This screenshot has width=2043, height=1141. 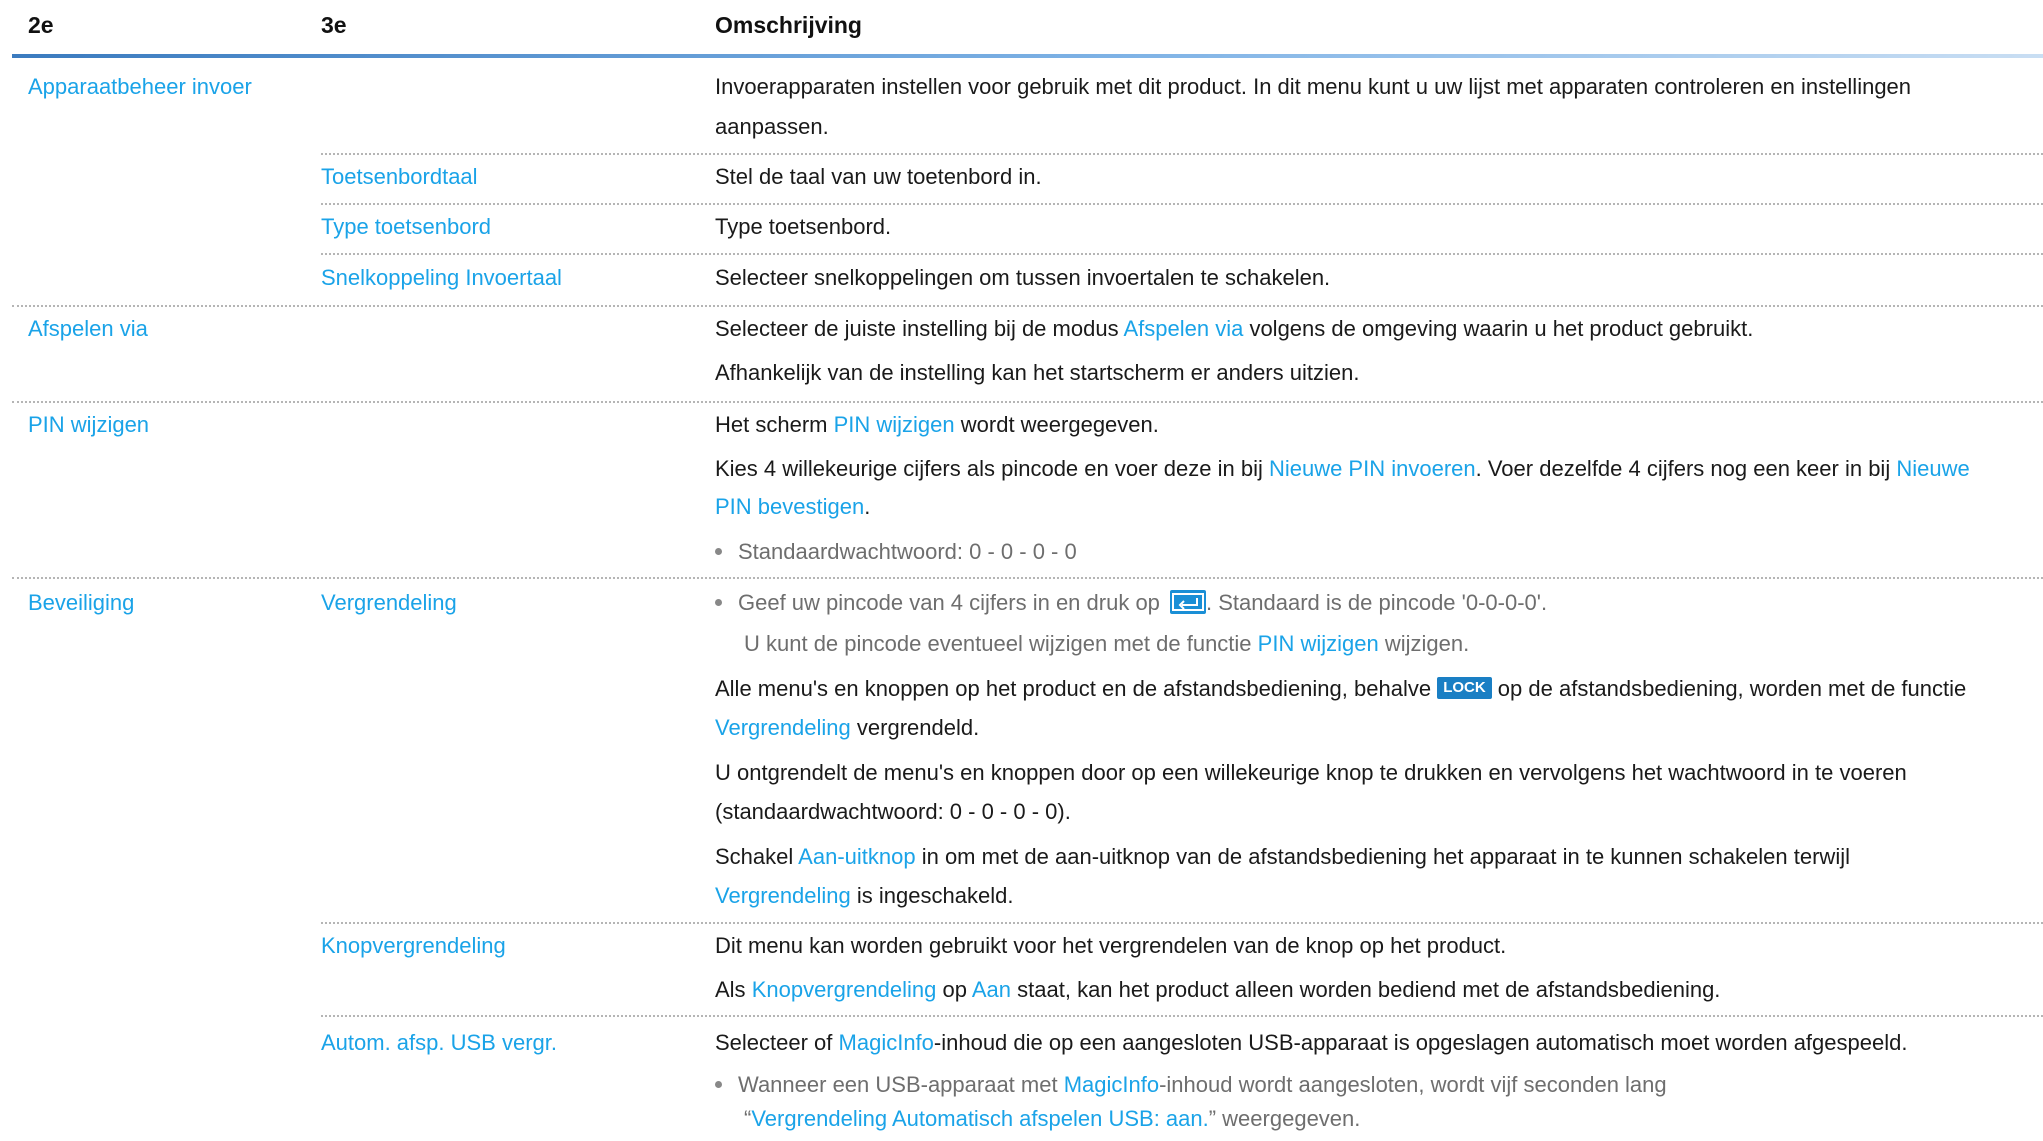 What do you see at coordinates (893, 811) in the screenshot?
I see `desc-vergrendeling-p4: (standaardwachtwoord: 0 - 0 - 0 - 0).` at bounding box center [893, 811].